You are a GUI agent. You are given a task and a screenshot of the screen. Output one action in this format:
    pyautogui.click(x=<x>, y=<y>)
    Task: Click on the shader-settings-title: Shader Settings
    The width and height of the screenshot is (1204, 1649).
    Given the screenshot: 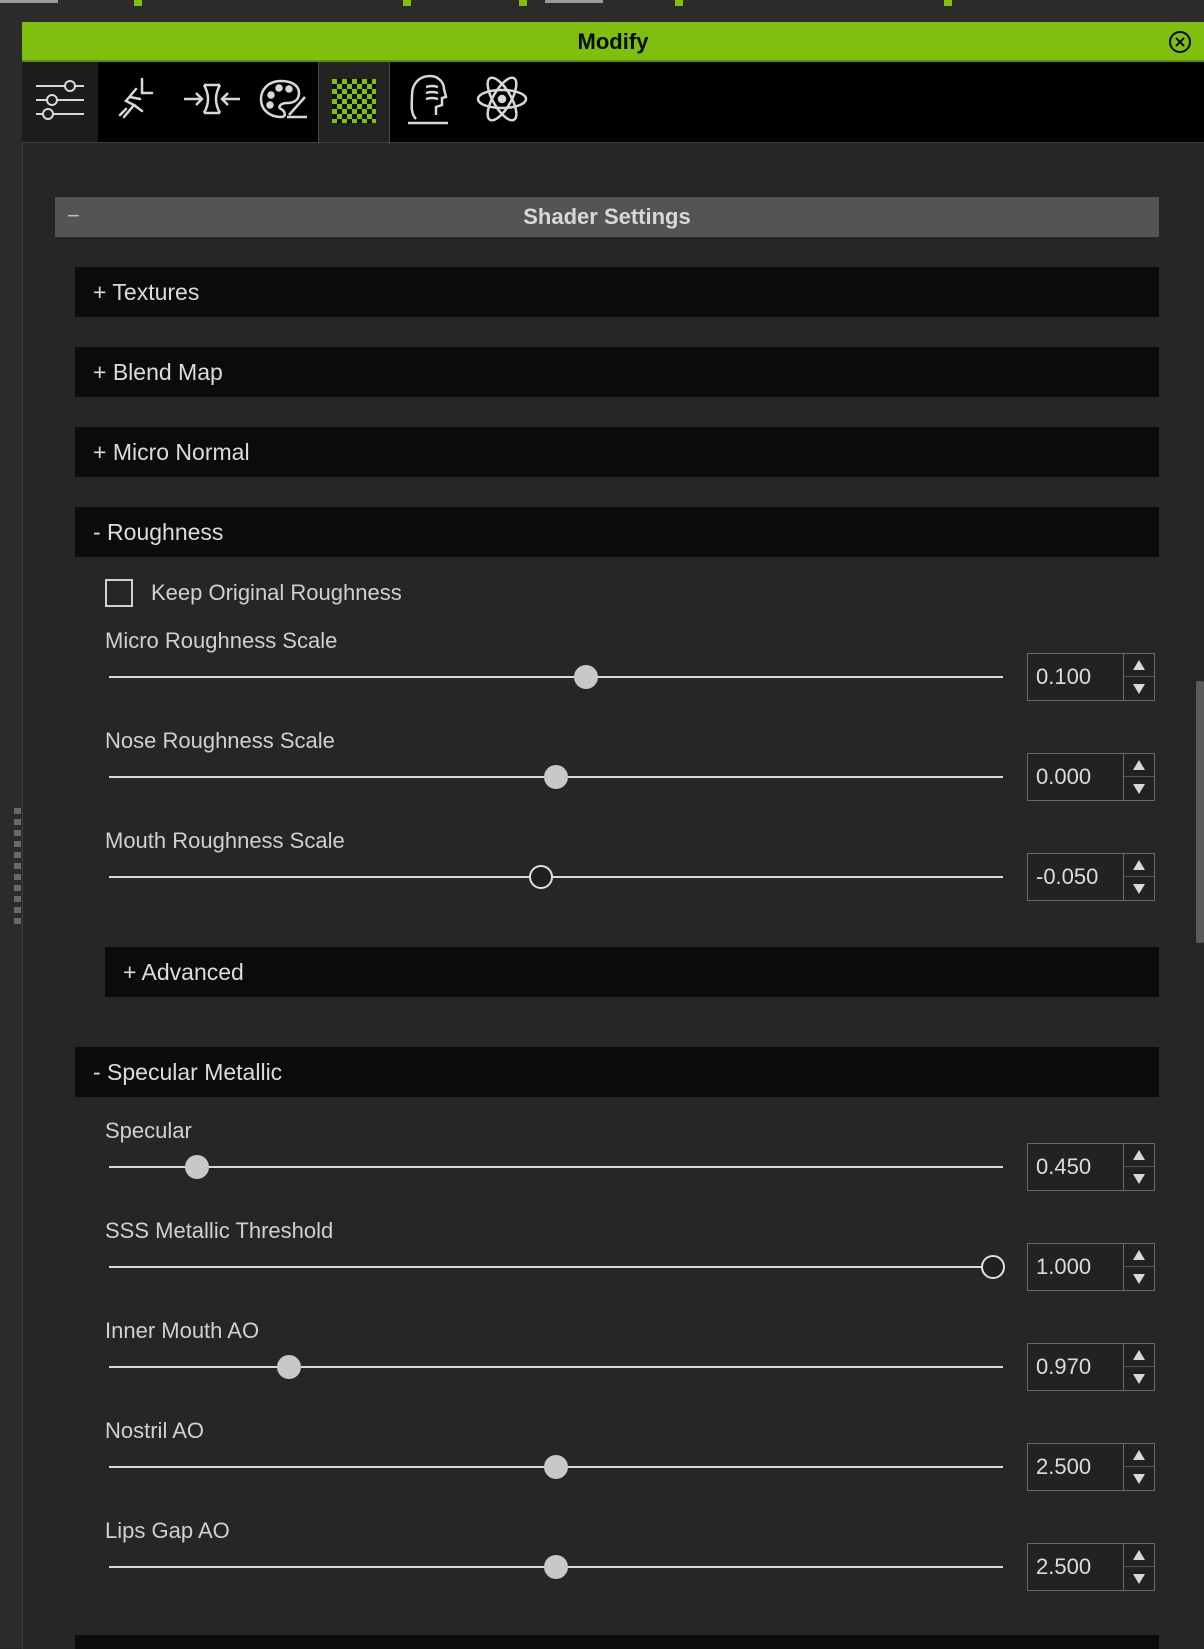 What is the action you would take?
    pyautogui.click(x=607, y=216)
    